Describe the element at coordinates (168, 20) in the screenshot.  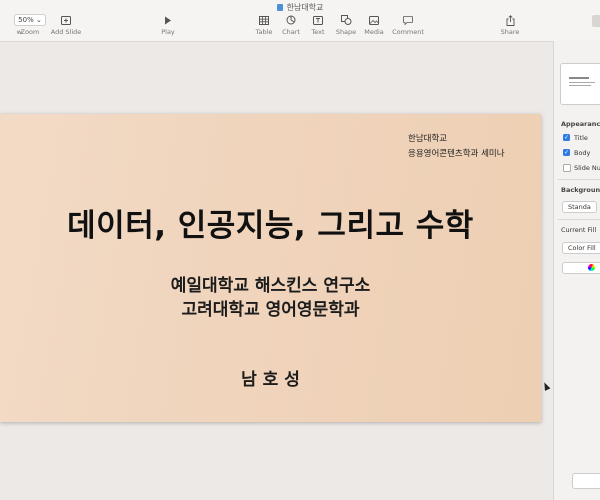
I see `play-icon` at that location.